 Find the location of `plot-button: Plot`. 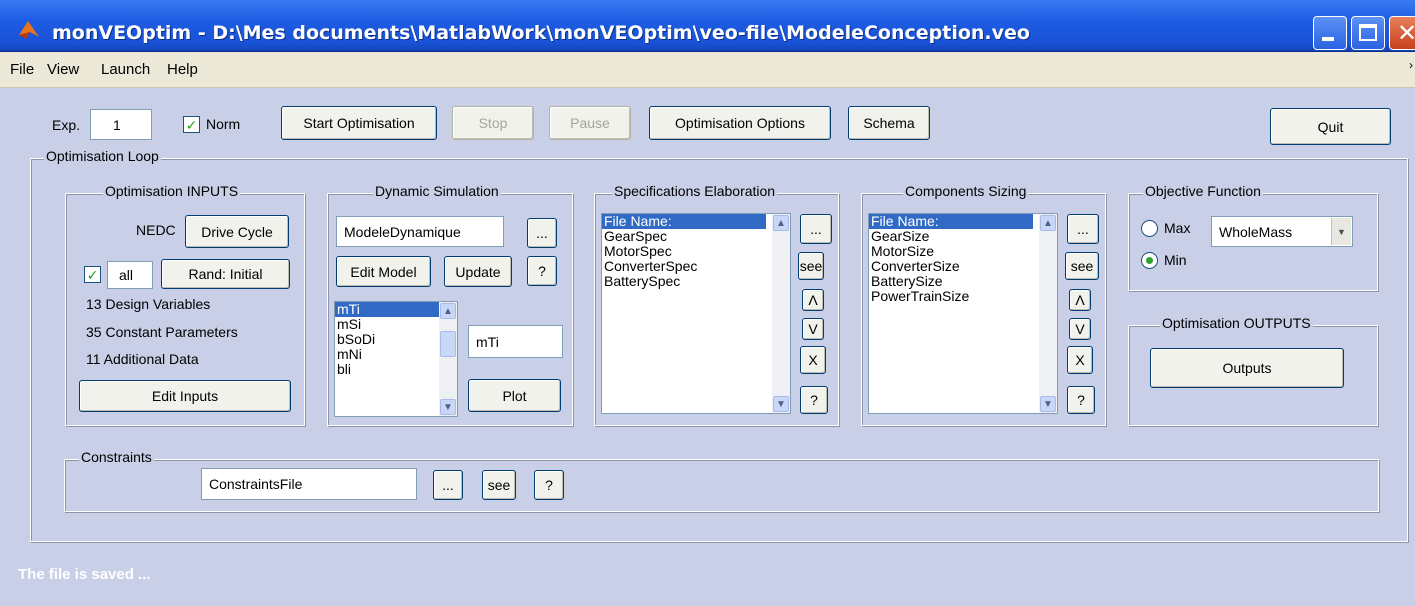

plot-button: Plot is located at coordinates (514, 395).